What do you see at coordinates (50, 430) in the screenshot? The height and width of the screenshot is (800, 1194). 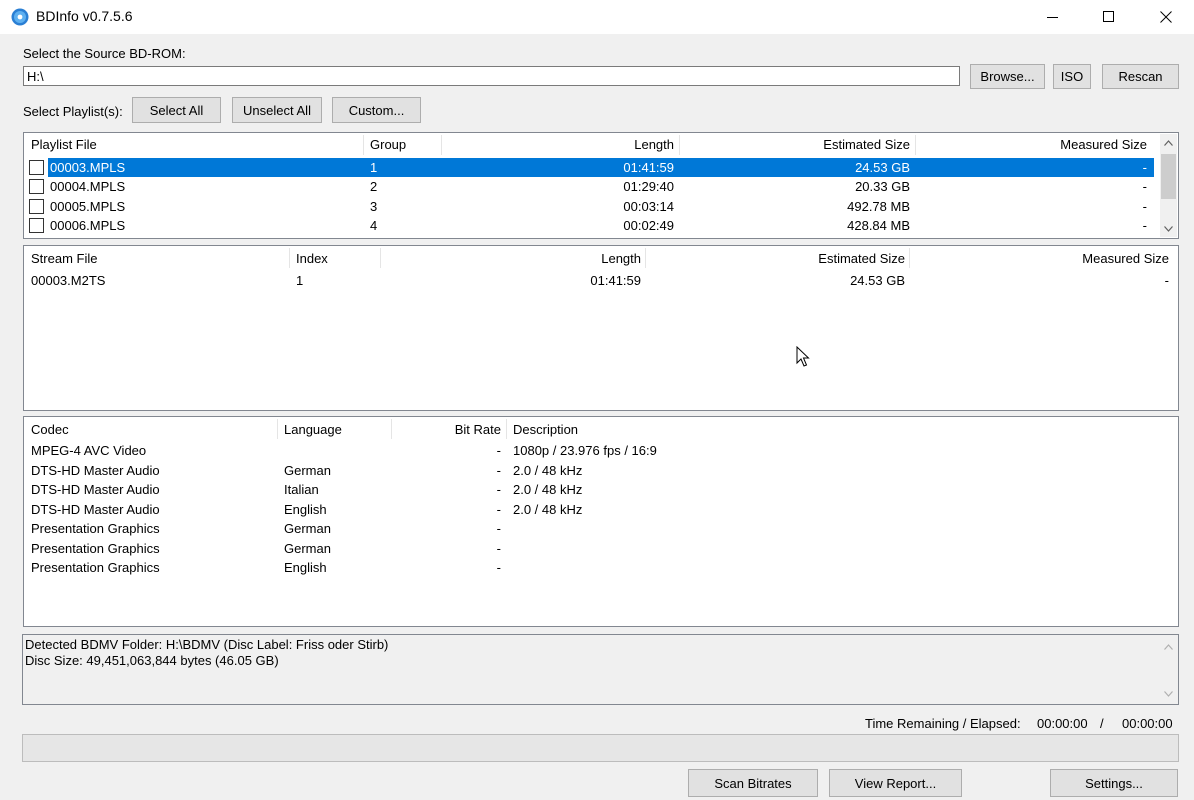 I see `column-header-codec: Codec` at bounding box center [50, 430].